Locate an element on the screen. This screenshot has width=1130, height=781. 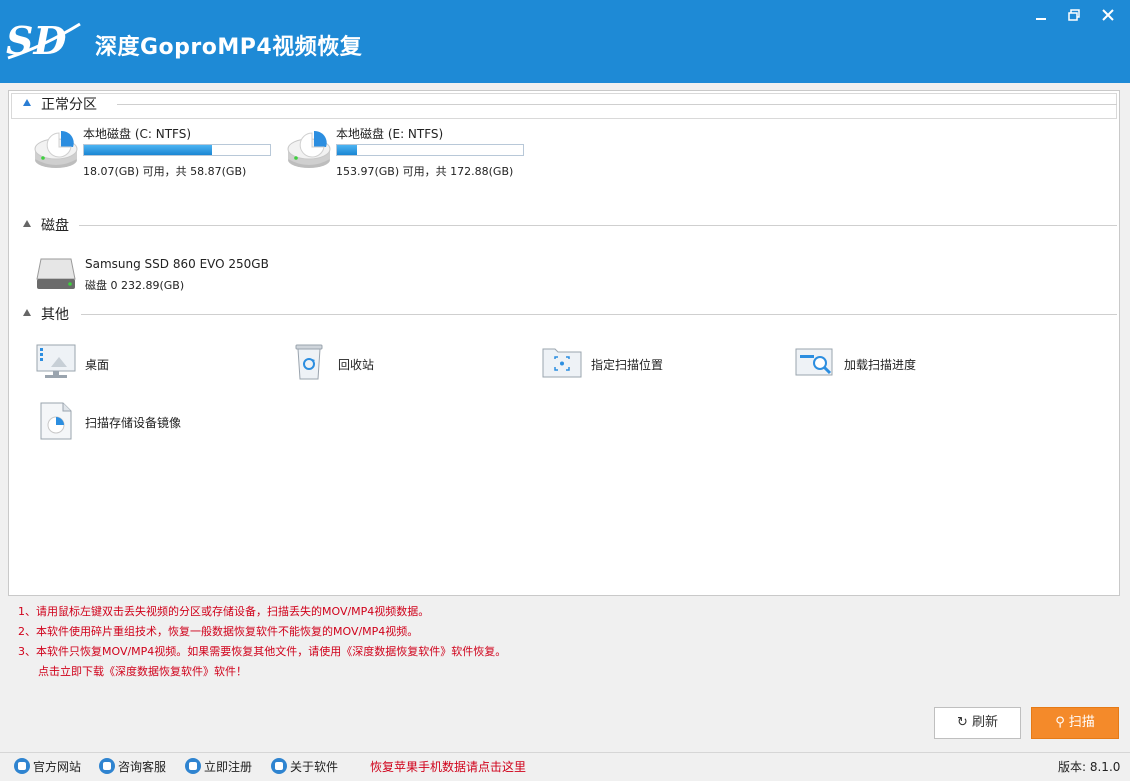
partition-c: 本地磁盘 (C: NTFS) 18.07(GB) 可用，共 58.87(GB) is located at coordinates (163, 152).